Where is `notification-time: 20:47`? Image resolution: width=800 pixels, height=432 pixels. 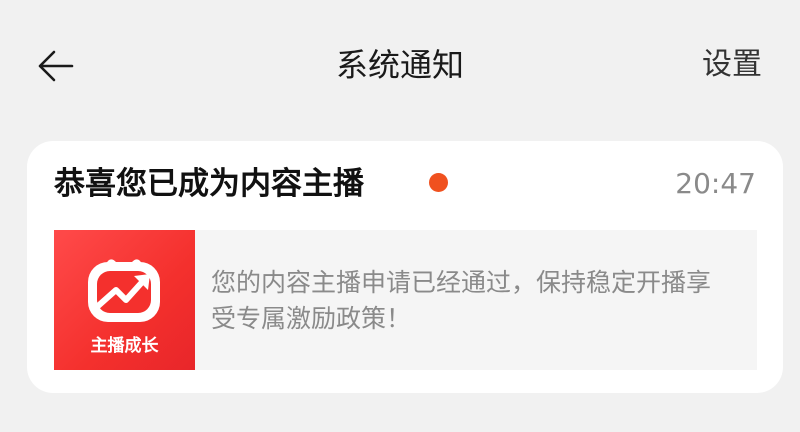
notification-time: 20:47 is located at coordinates (715, 183).